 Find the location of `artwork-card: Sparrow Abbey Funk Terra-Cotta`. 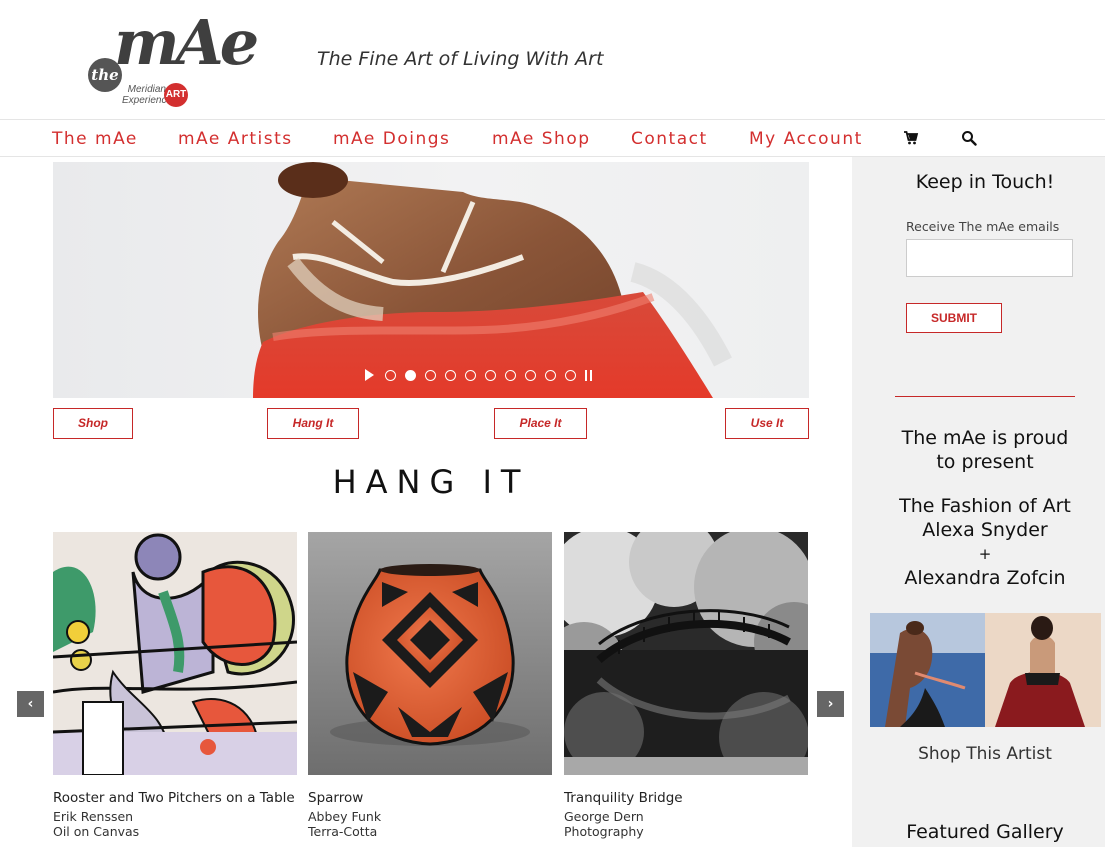

artwork-card: Sparrow Abbey Funk Terra-Cotta is located at coordinates (430, 685).